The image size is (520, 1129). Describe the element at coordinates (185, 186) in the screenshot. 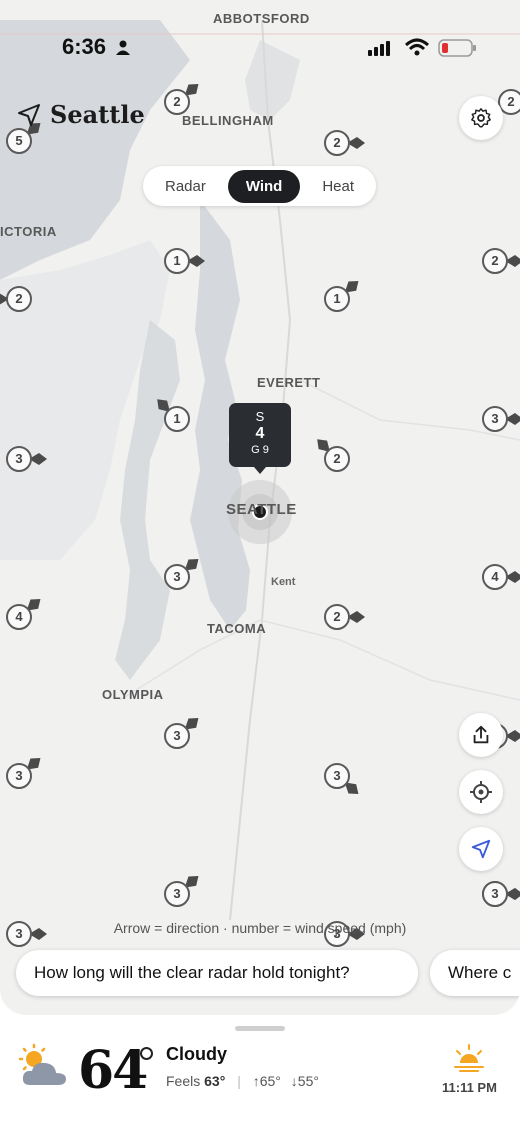

I see `tab-radar: Radar` at that location.